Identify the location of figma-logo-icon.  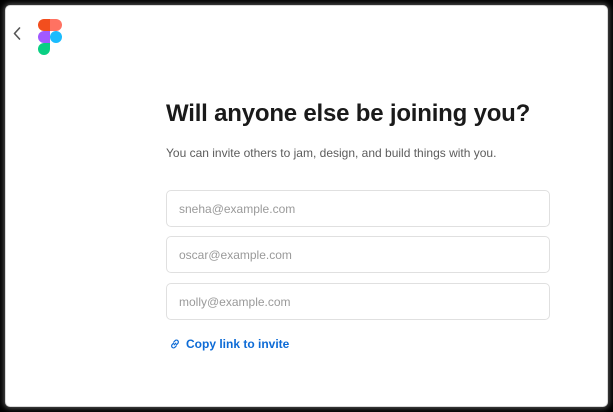
(50, 37).